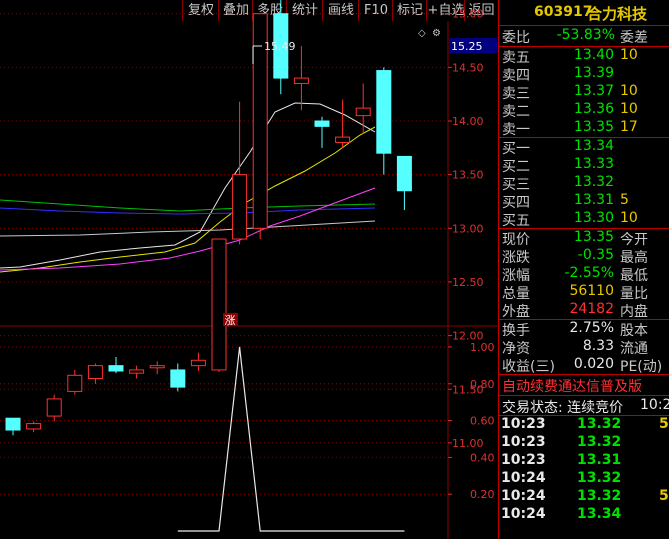 This screenshot has height=539, width=669. Describe the element at coordinates (572, 387) in the screenshot. I see `promo-banner-text: 自动续费通达信普及版` at that location.